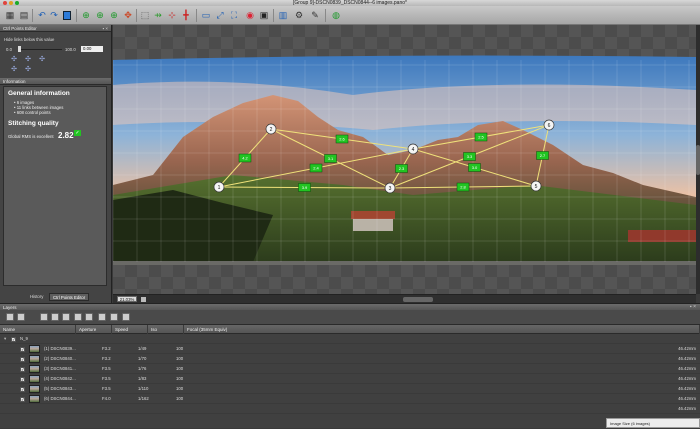 The width and height of the screenshot is (700, 429). Describe the element at coordinates (220, 15) in the screenshot. I see `transform-icon: ⤢` at that location.